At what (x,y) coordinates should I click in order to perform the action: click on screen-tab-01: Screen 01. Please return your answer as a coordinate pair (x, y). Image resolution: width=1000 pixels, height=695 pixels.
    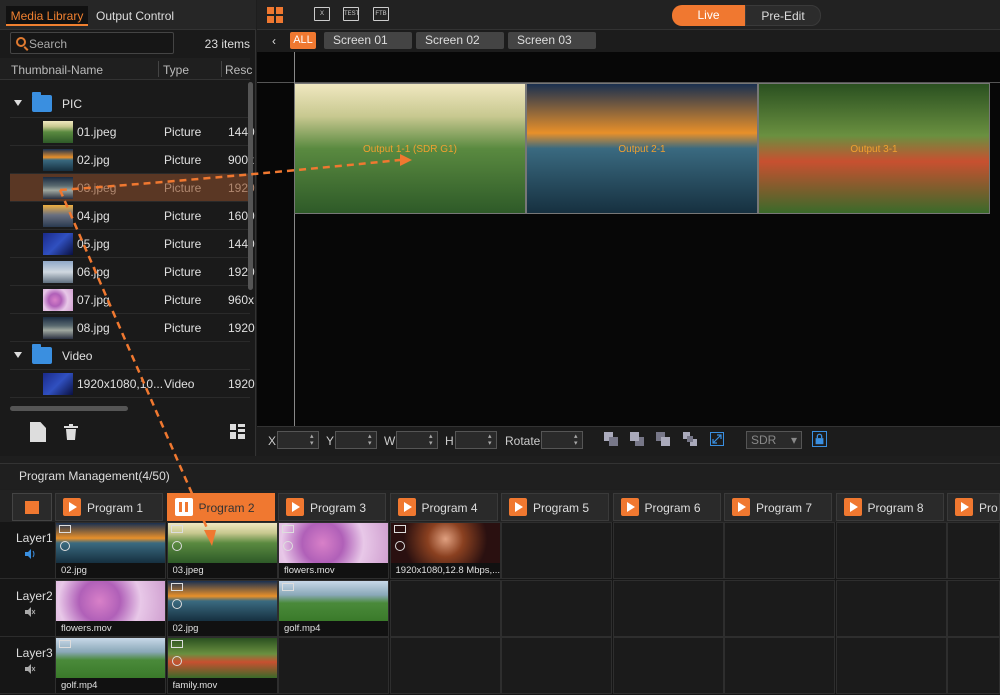
    Looking at the image, I should click on (368, 40).